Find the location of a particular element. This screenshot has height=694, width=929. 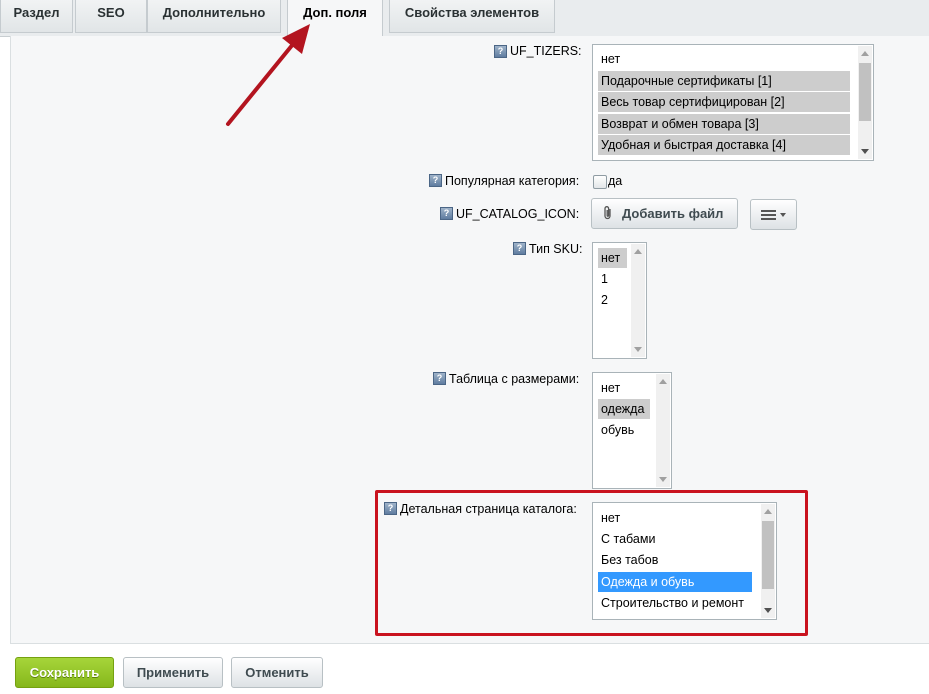

list-item: Весь товар сертифицирован [2] is located at coordinates (724, 102).